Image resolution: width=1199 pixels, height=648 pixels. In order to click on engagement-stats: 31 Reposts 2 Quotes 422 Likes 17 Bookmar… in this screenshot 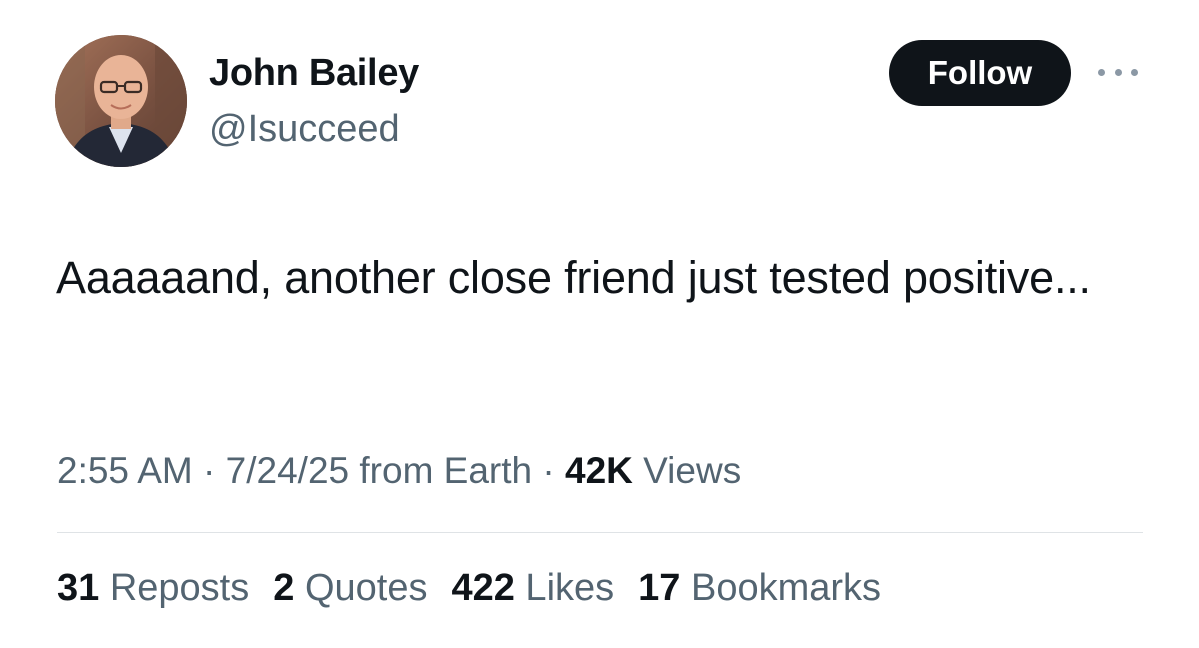, I will do `click(469, 588)`.